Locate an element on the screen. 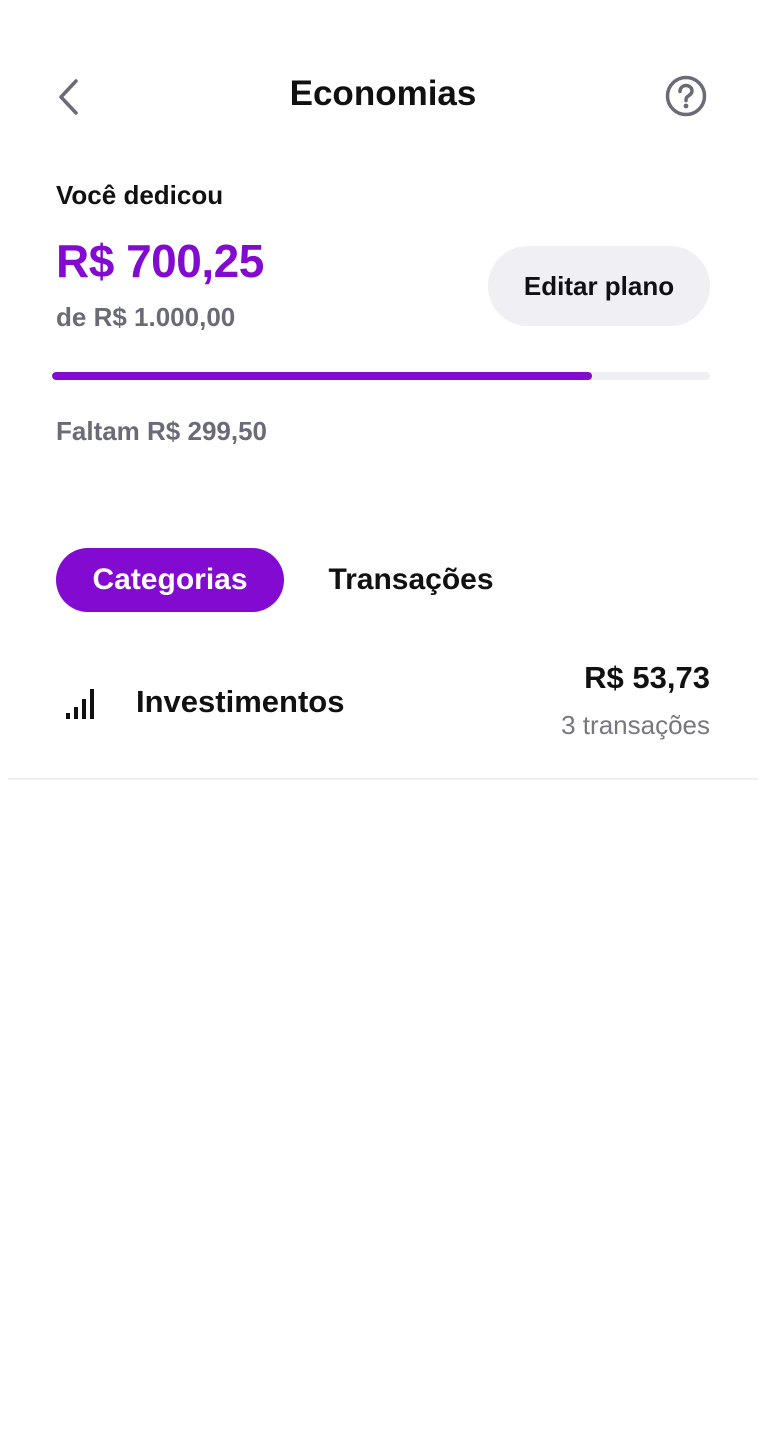 The image size is (766, 1444). dedicated-amount: R$ 700,25 is located at coordinates (160, 261).